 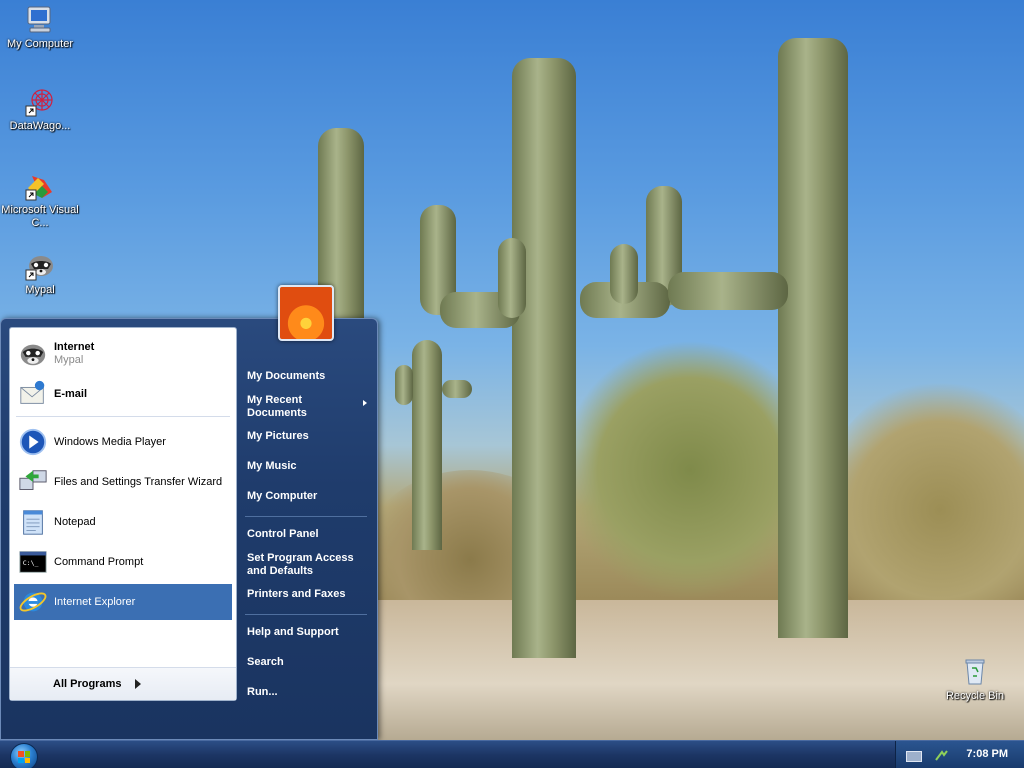 I want to click on recent-transfer-wizard-label: Files and Settings Transfer Wizard, so click(x=138, y=482).